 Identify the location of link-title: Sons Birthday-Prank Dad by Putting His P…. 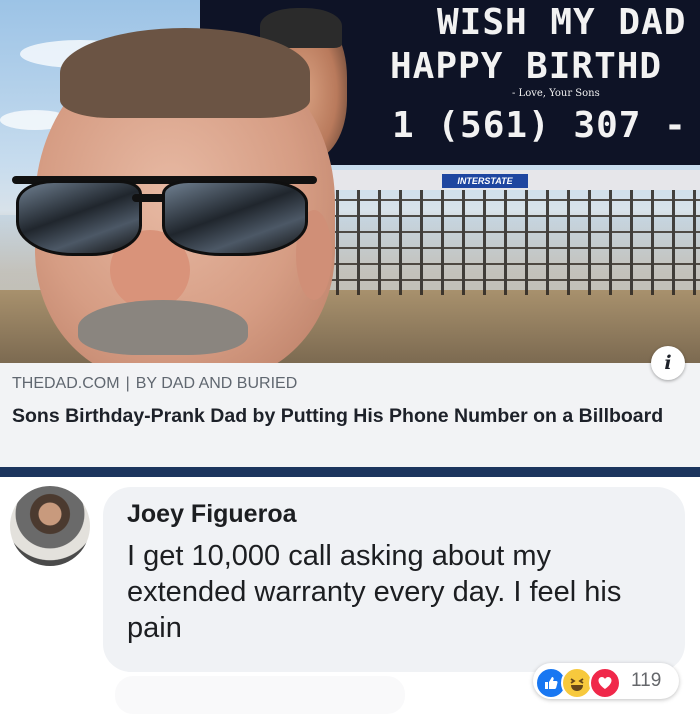
(352, 416).